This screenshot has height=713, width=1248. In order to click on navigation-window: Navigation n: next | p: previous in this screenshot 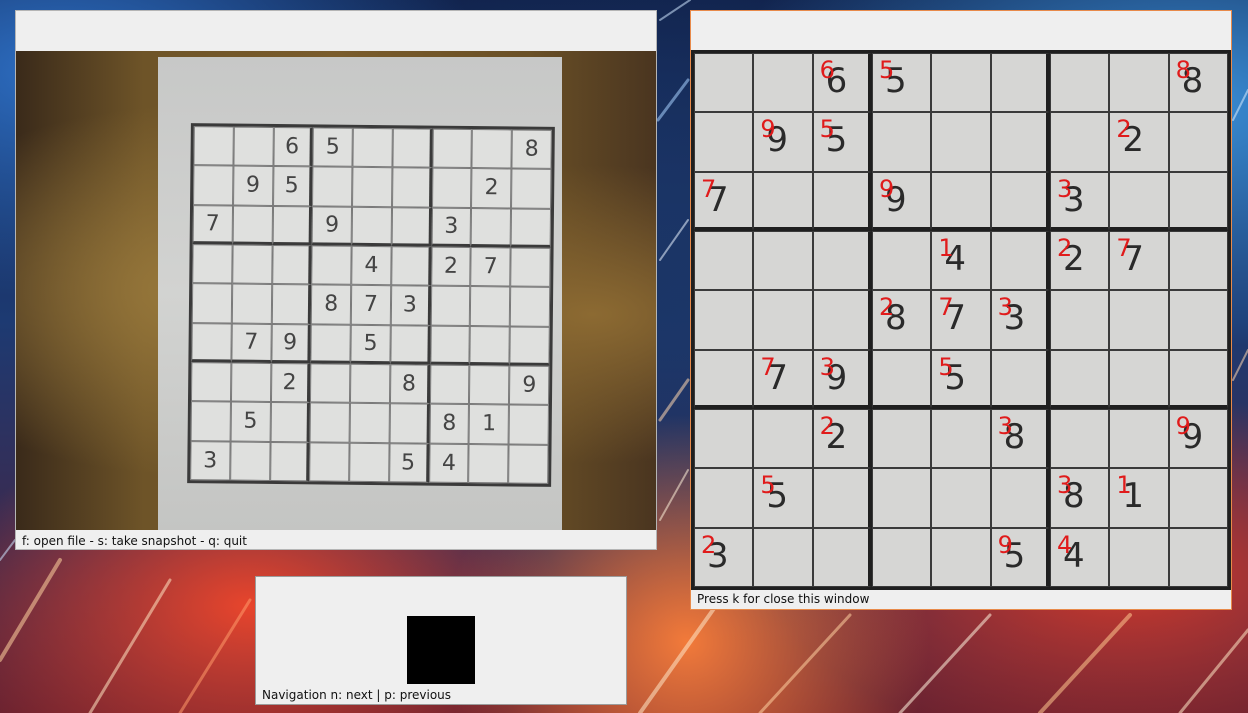, I will do `click(441, 640)`.